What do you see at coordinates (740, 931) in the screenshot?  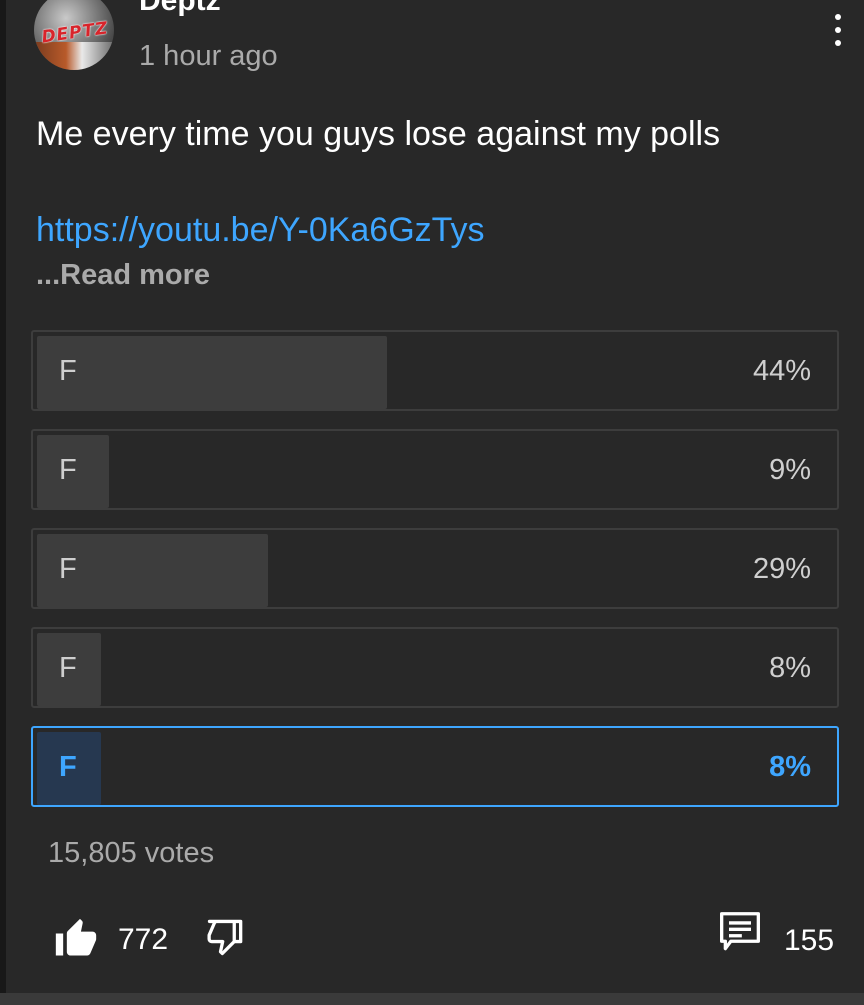 I see `comment-icon` at bounding box center [740, 931].